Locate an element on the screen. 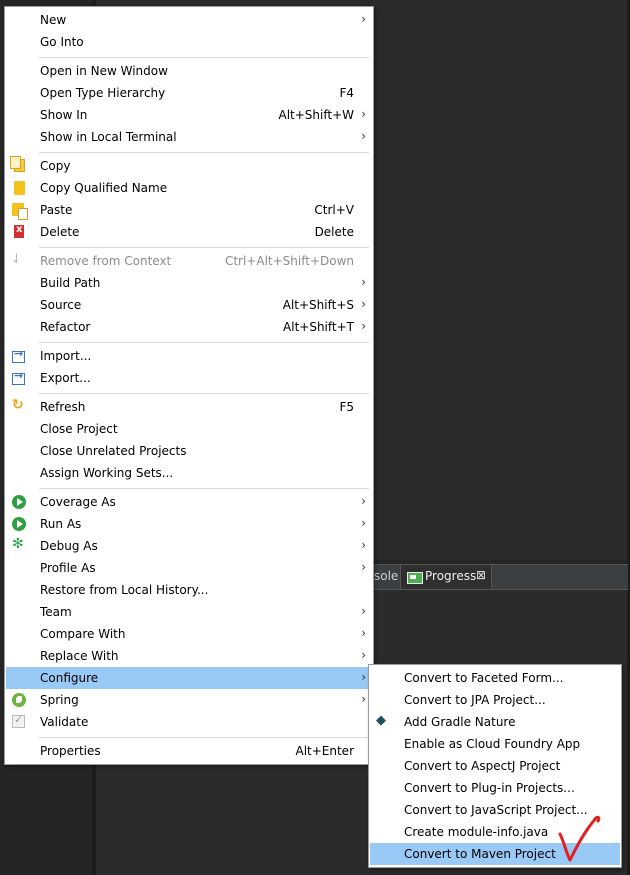 The image size is (630, 875). menu-item-coverage-as: Coverage As › is located at coordinates (189, 502).